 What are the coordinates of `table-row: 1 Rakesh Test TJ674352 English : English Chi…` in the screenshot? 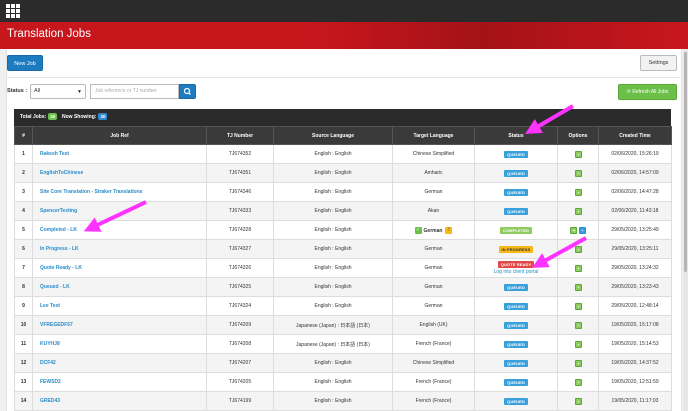 It's located at (343, 154).